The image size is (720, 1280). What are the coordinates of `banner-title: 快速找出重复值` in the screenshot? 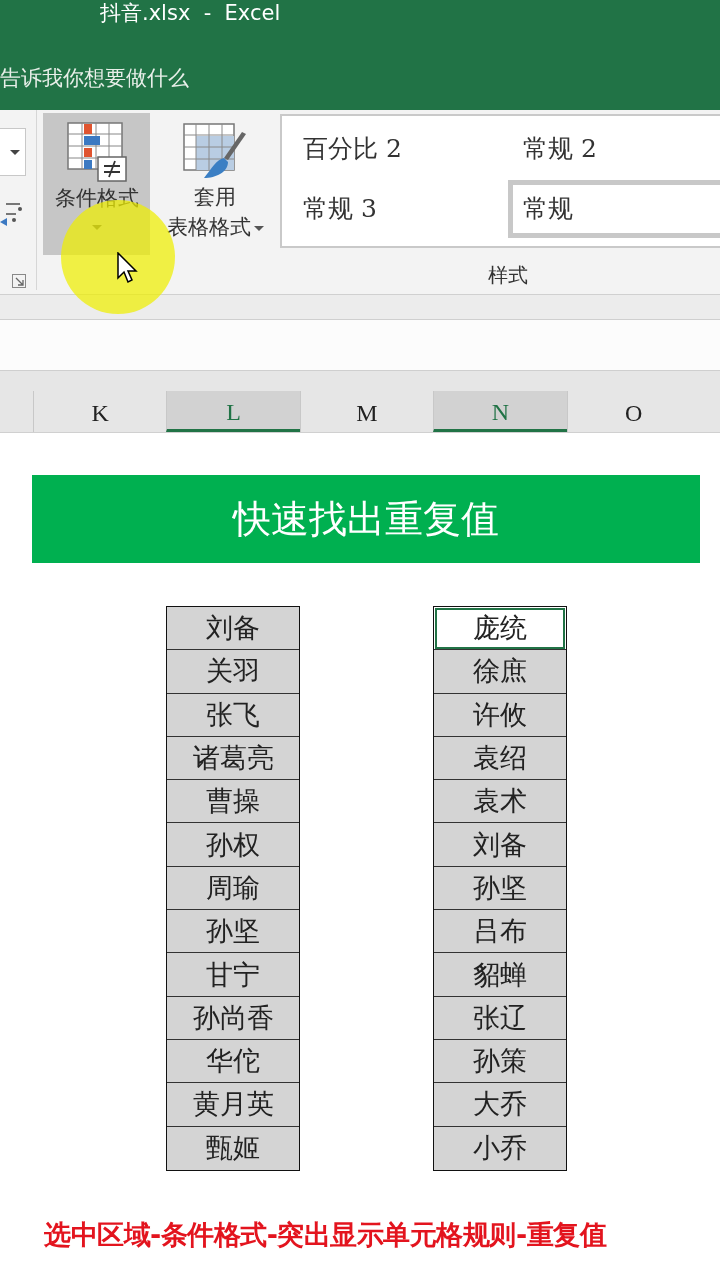 It's located at (366, 519).